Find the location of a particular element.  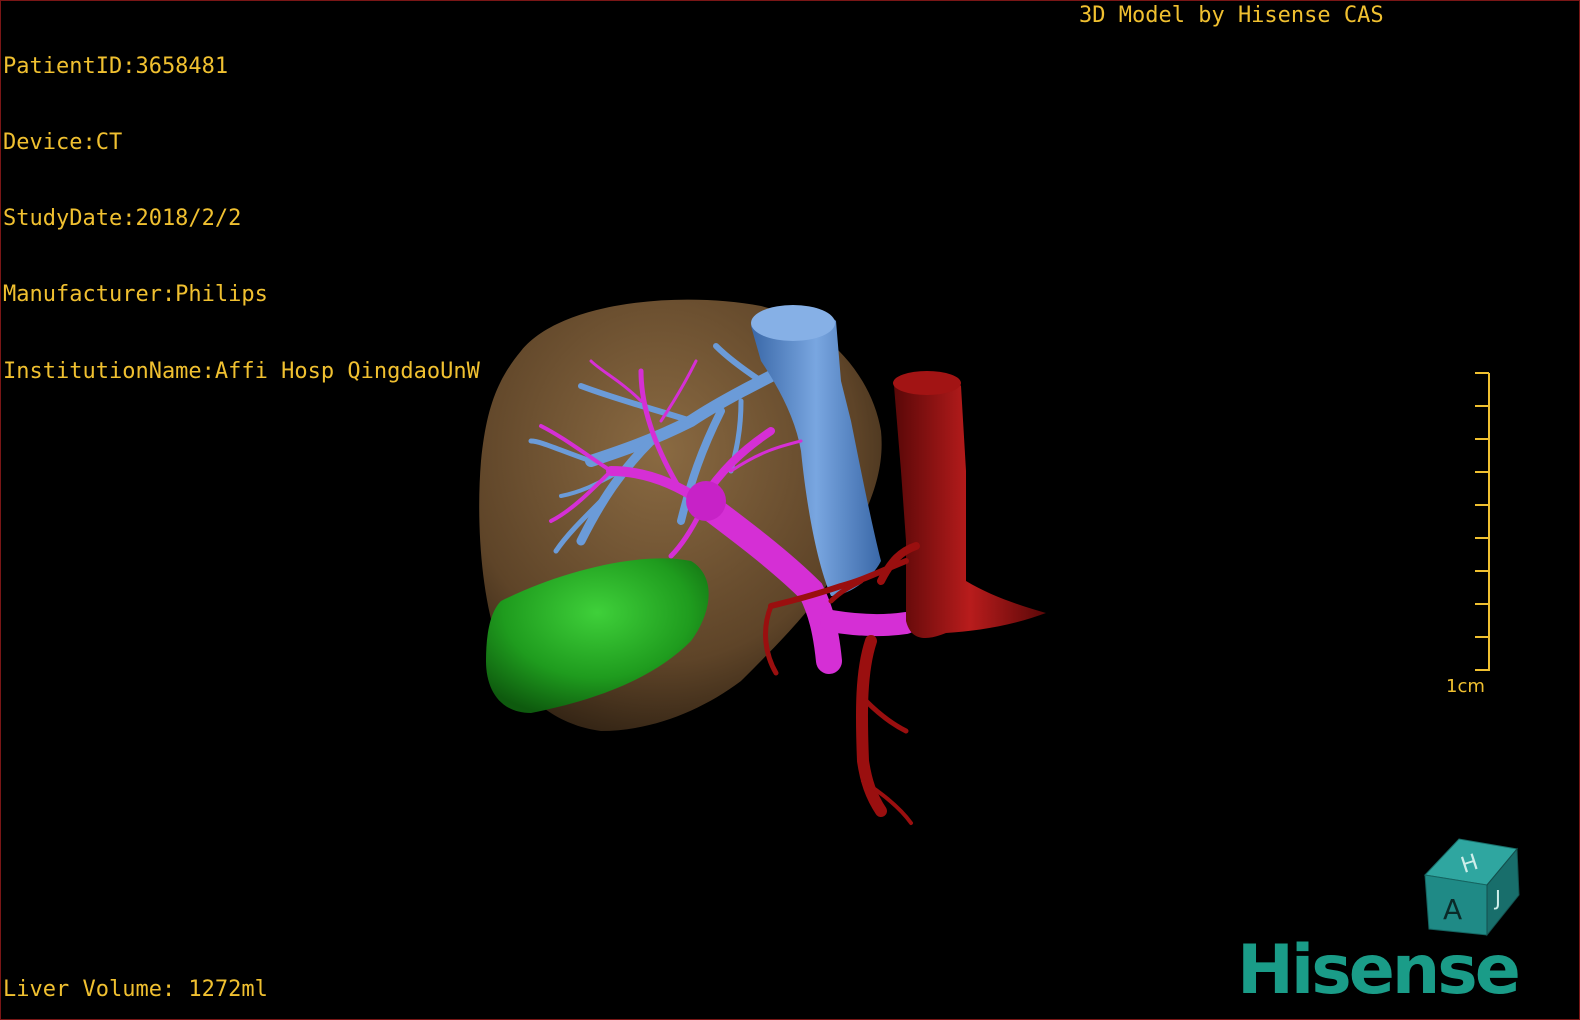

ivc-top-opening is located at coordinates (793, 323).